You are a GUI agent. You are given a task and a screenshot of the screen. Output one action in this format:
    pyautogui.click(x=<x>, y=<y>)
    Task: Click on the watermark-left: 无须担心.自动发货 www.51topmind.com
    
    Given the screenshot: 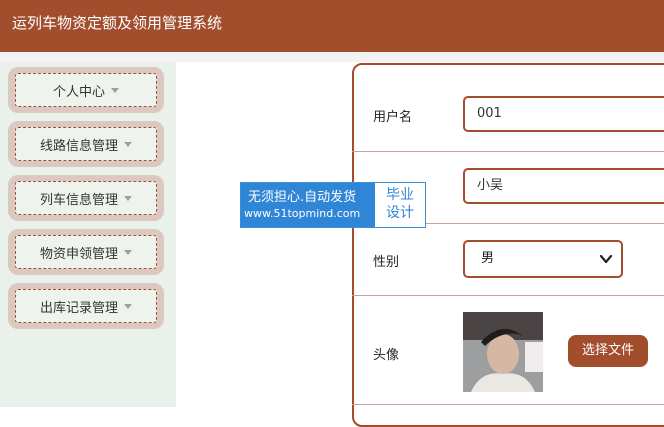 What is the action you would take?
    pyautogui.click(x=308, y=205)
    